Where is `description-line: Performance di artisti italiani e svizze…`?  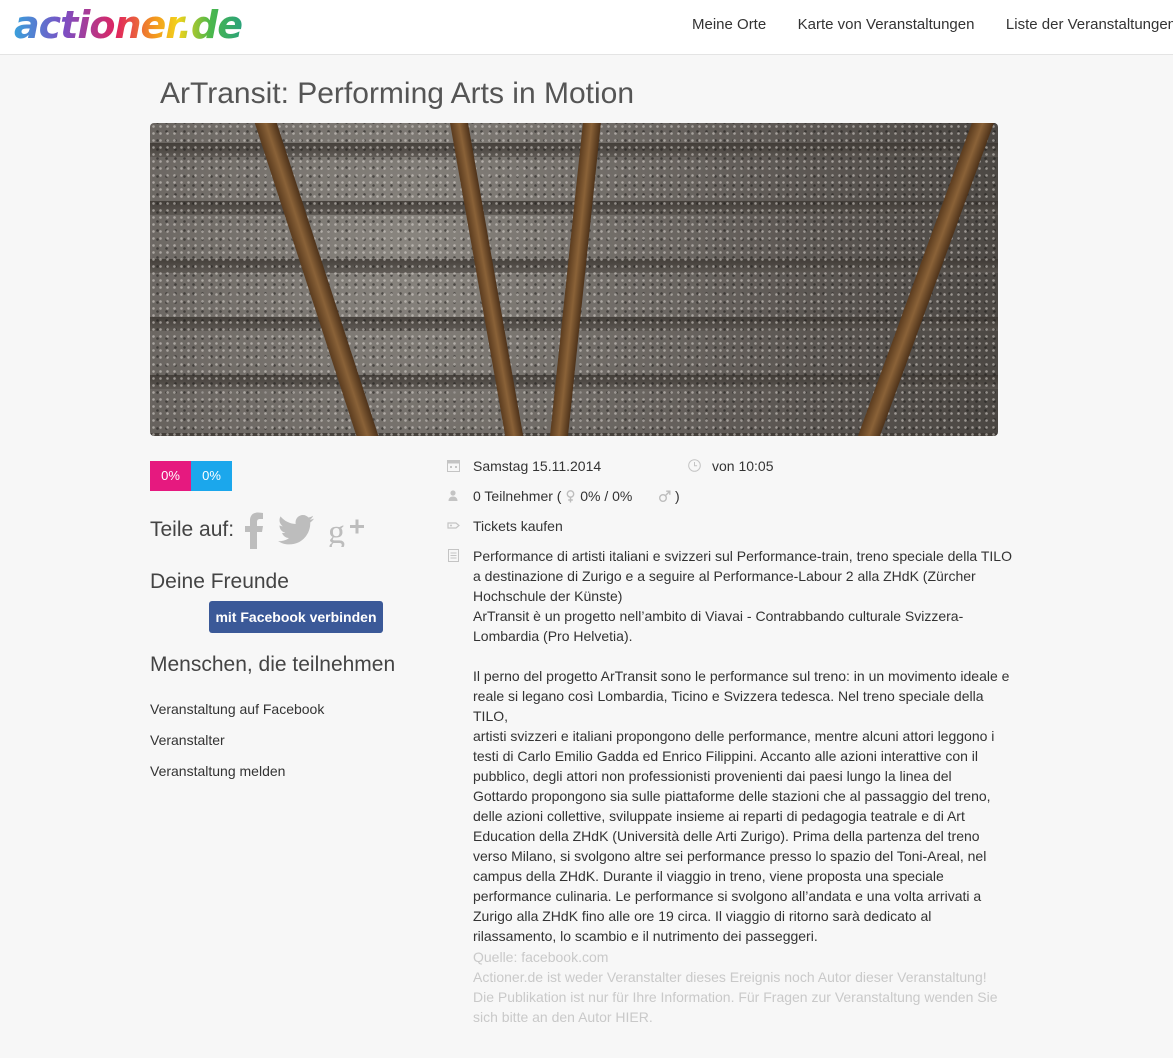
description-line: Performance di artisti italiani e svizze… is located at coordinates (742, 556).